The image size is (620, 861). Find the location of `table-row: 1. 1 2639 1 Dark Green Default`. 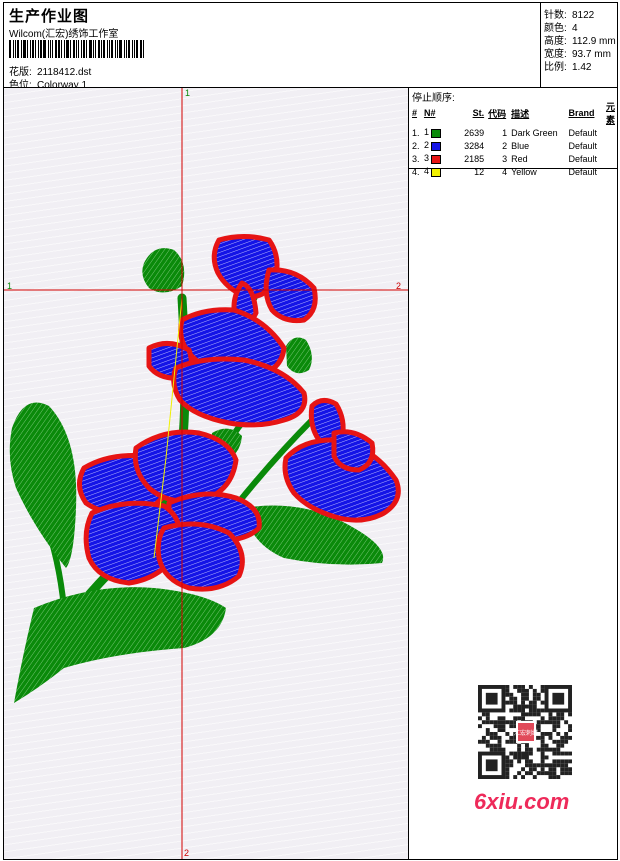

table-row: 1. 1 2639 1 Dark Green Default is located at coordinates (513, 132).